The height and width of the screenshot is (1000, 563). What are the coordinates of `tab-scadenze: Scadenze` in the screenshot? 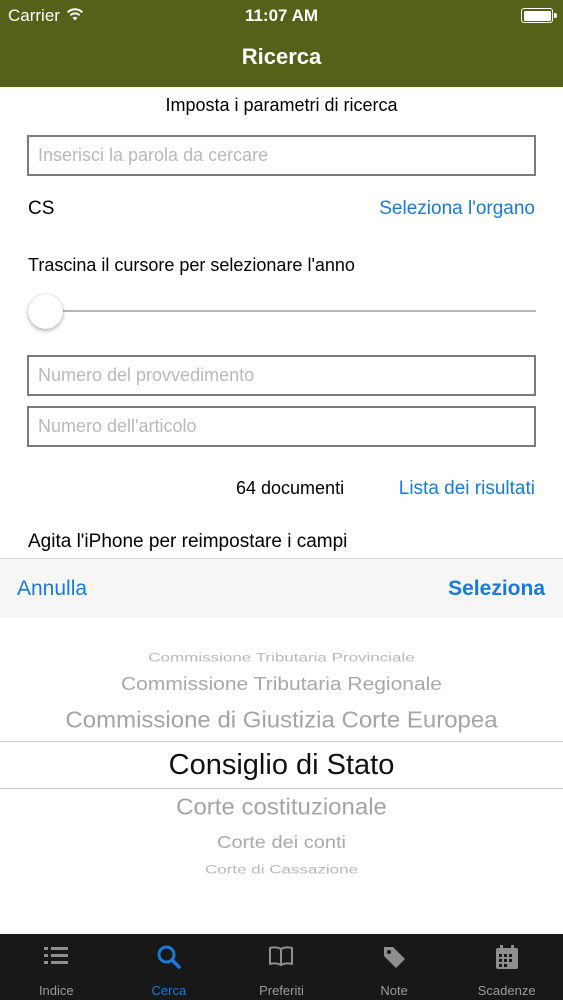 It's located at (506, 967).